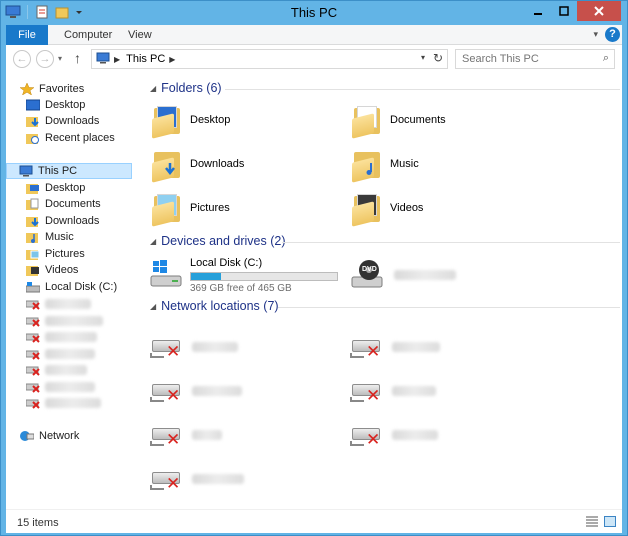  I want to click on back-button: ←, so click(22, 59).